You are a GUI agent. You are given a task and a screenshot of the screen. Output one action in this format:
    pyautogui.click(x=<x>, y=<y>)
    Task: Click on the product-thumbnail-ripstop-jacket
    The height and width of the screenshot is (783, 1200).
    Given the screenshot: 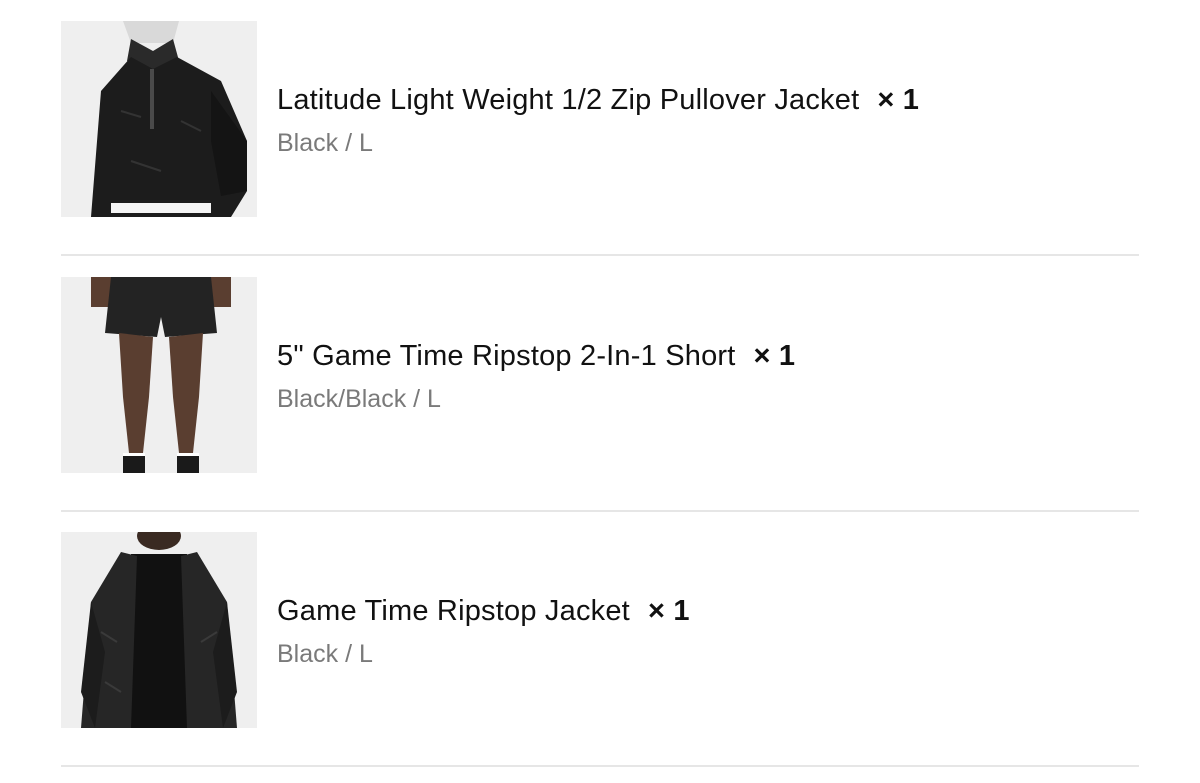 What is the action you would take?
    pyautogui.click(x=159, y=630)
    